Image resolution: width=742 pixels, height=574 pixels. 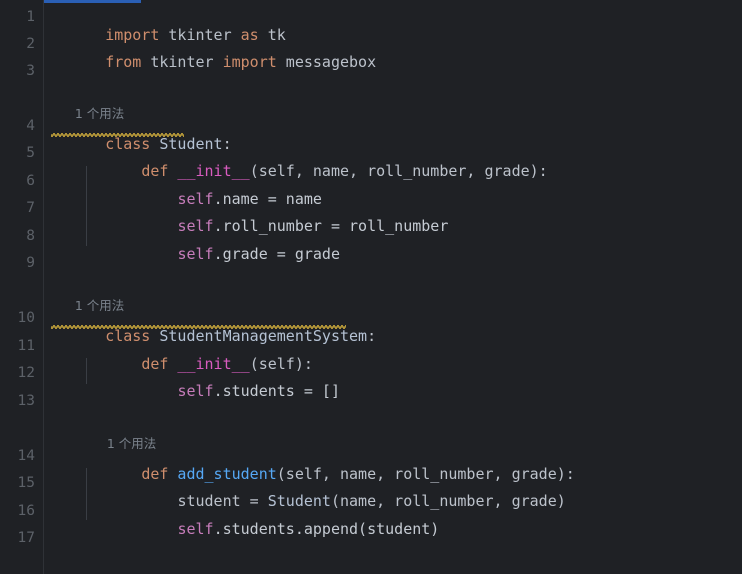 I want to click on line-number: 7, so click(x=30, y=208).